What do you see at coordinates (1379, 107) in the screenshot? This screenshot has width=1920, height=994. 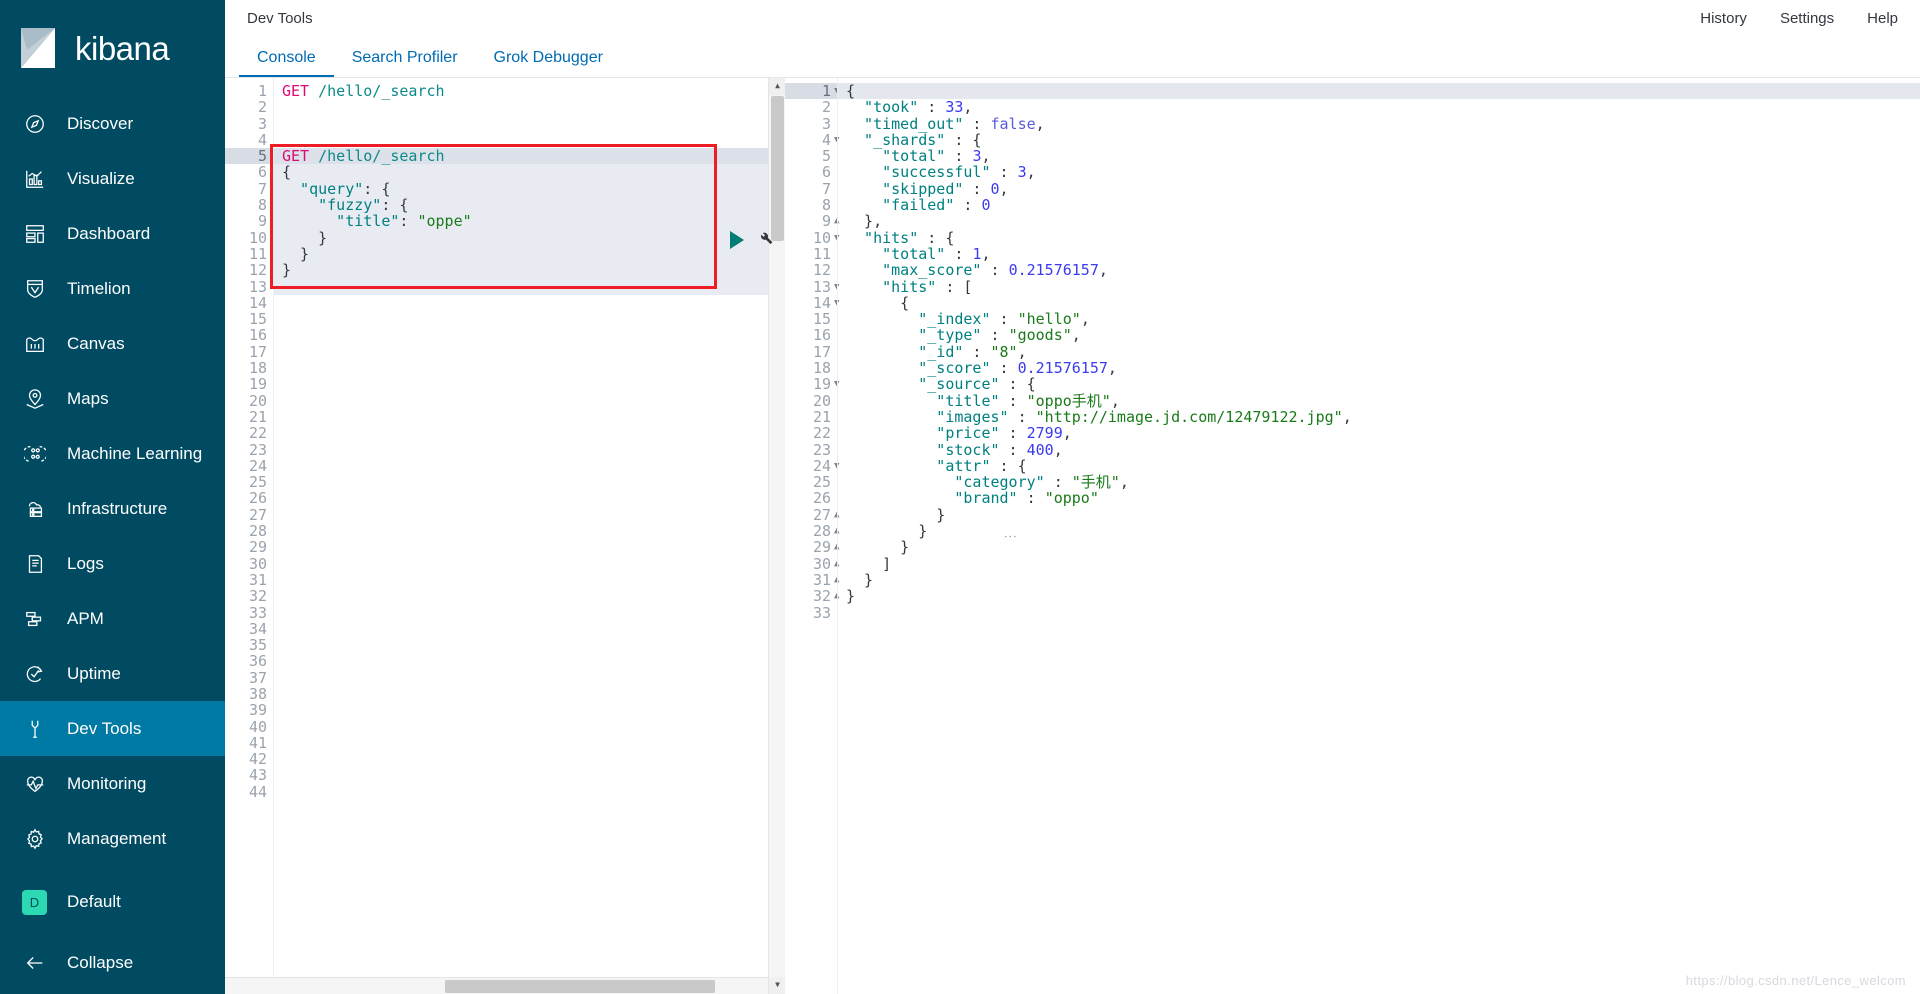 I see `code-line: "took" : 33,` at bounding box center [1379, 107].